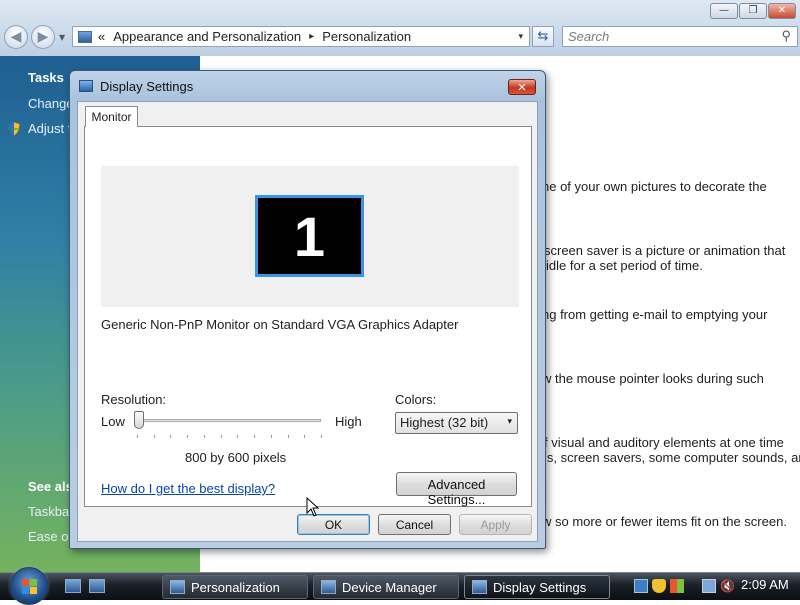 The height and width of the screenshot is (605, 800). Describe the element at coordinates (495, 524) in the screenshot. I see `apply-button: Apply` at that location.